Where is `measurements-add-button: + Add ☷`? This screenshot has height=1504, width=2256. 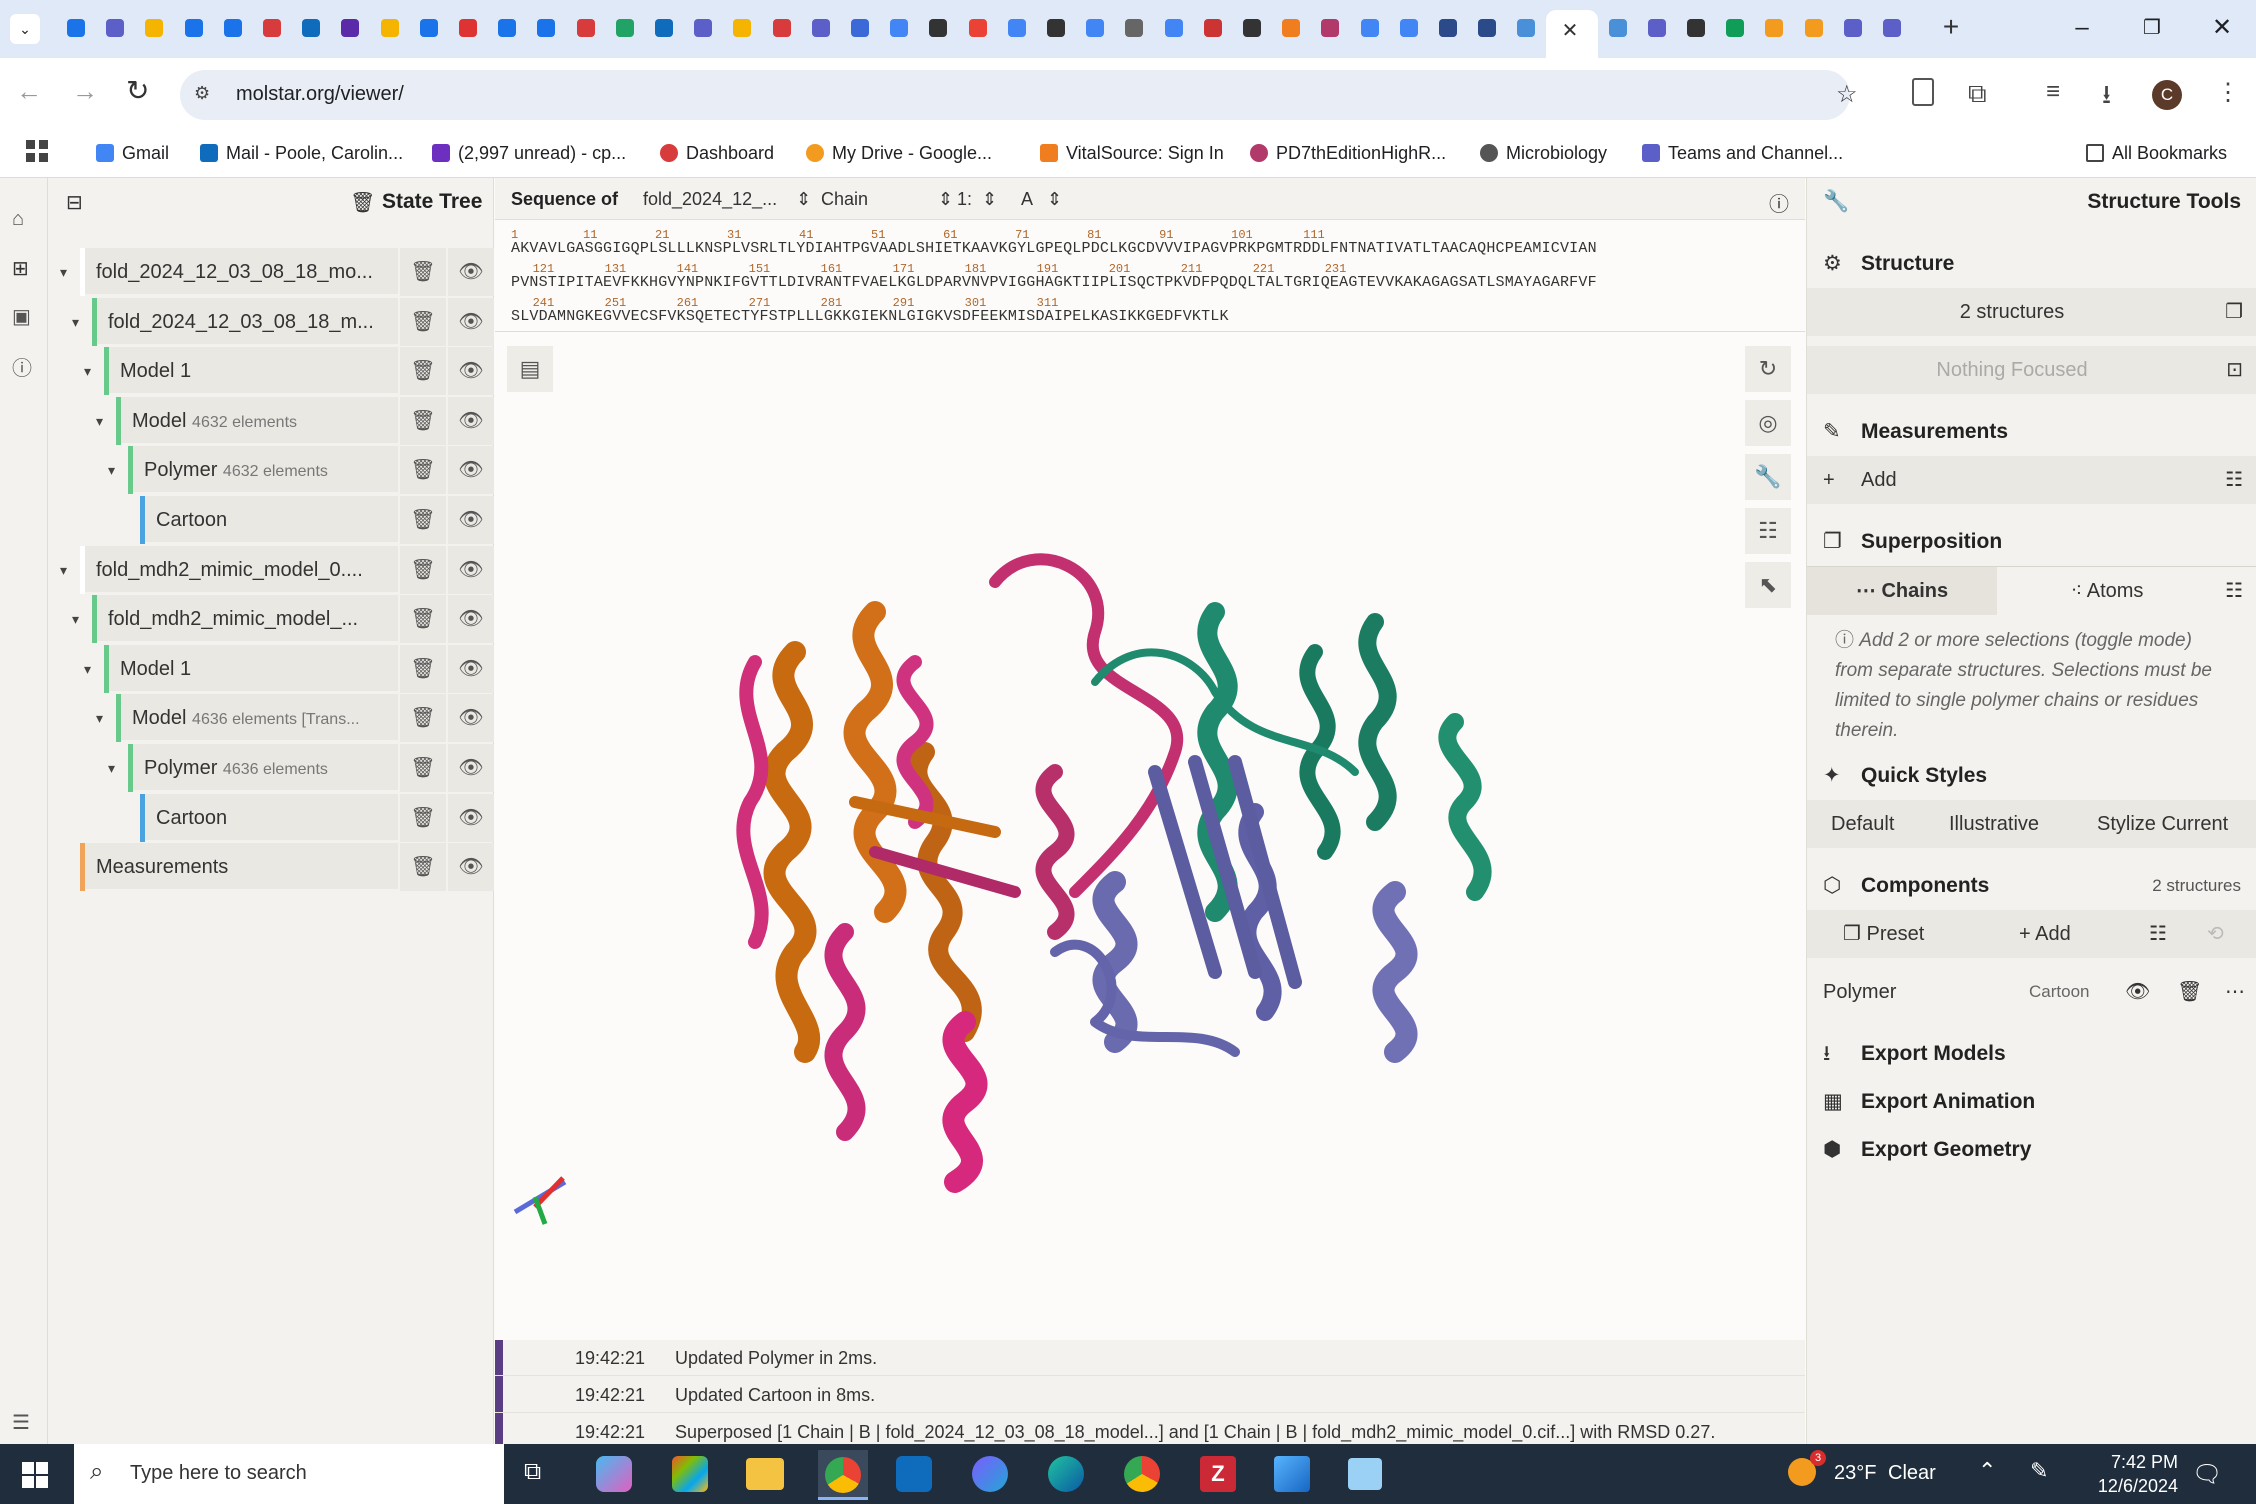
measurements-add-button: + Add ☷ is located at coordinates (2031, 480).